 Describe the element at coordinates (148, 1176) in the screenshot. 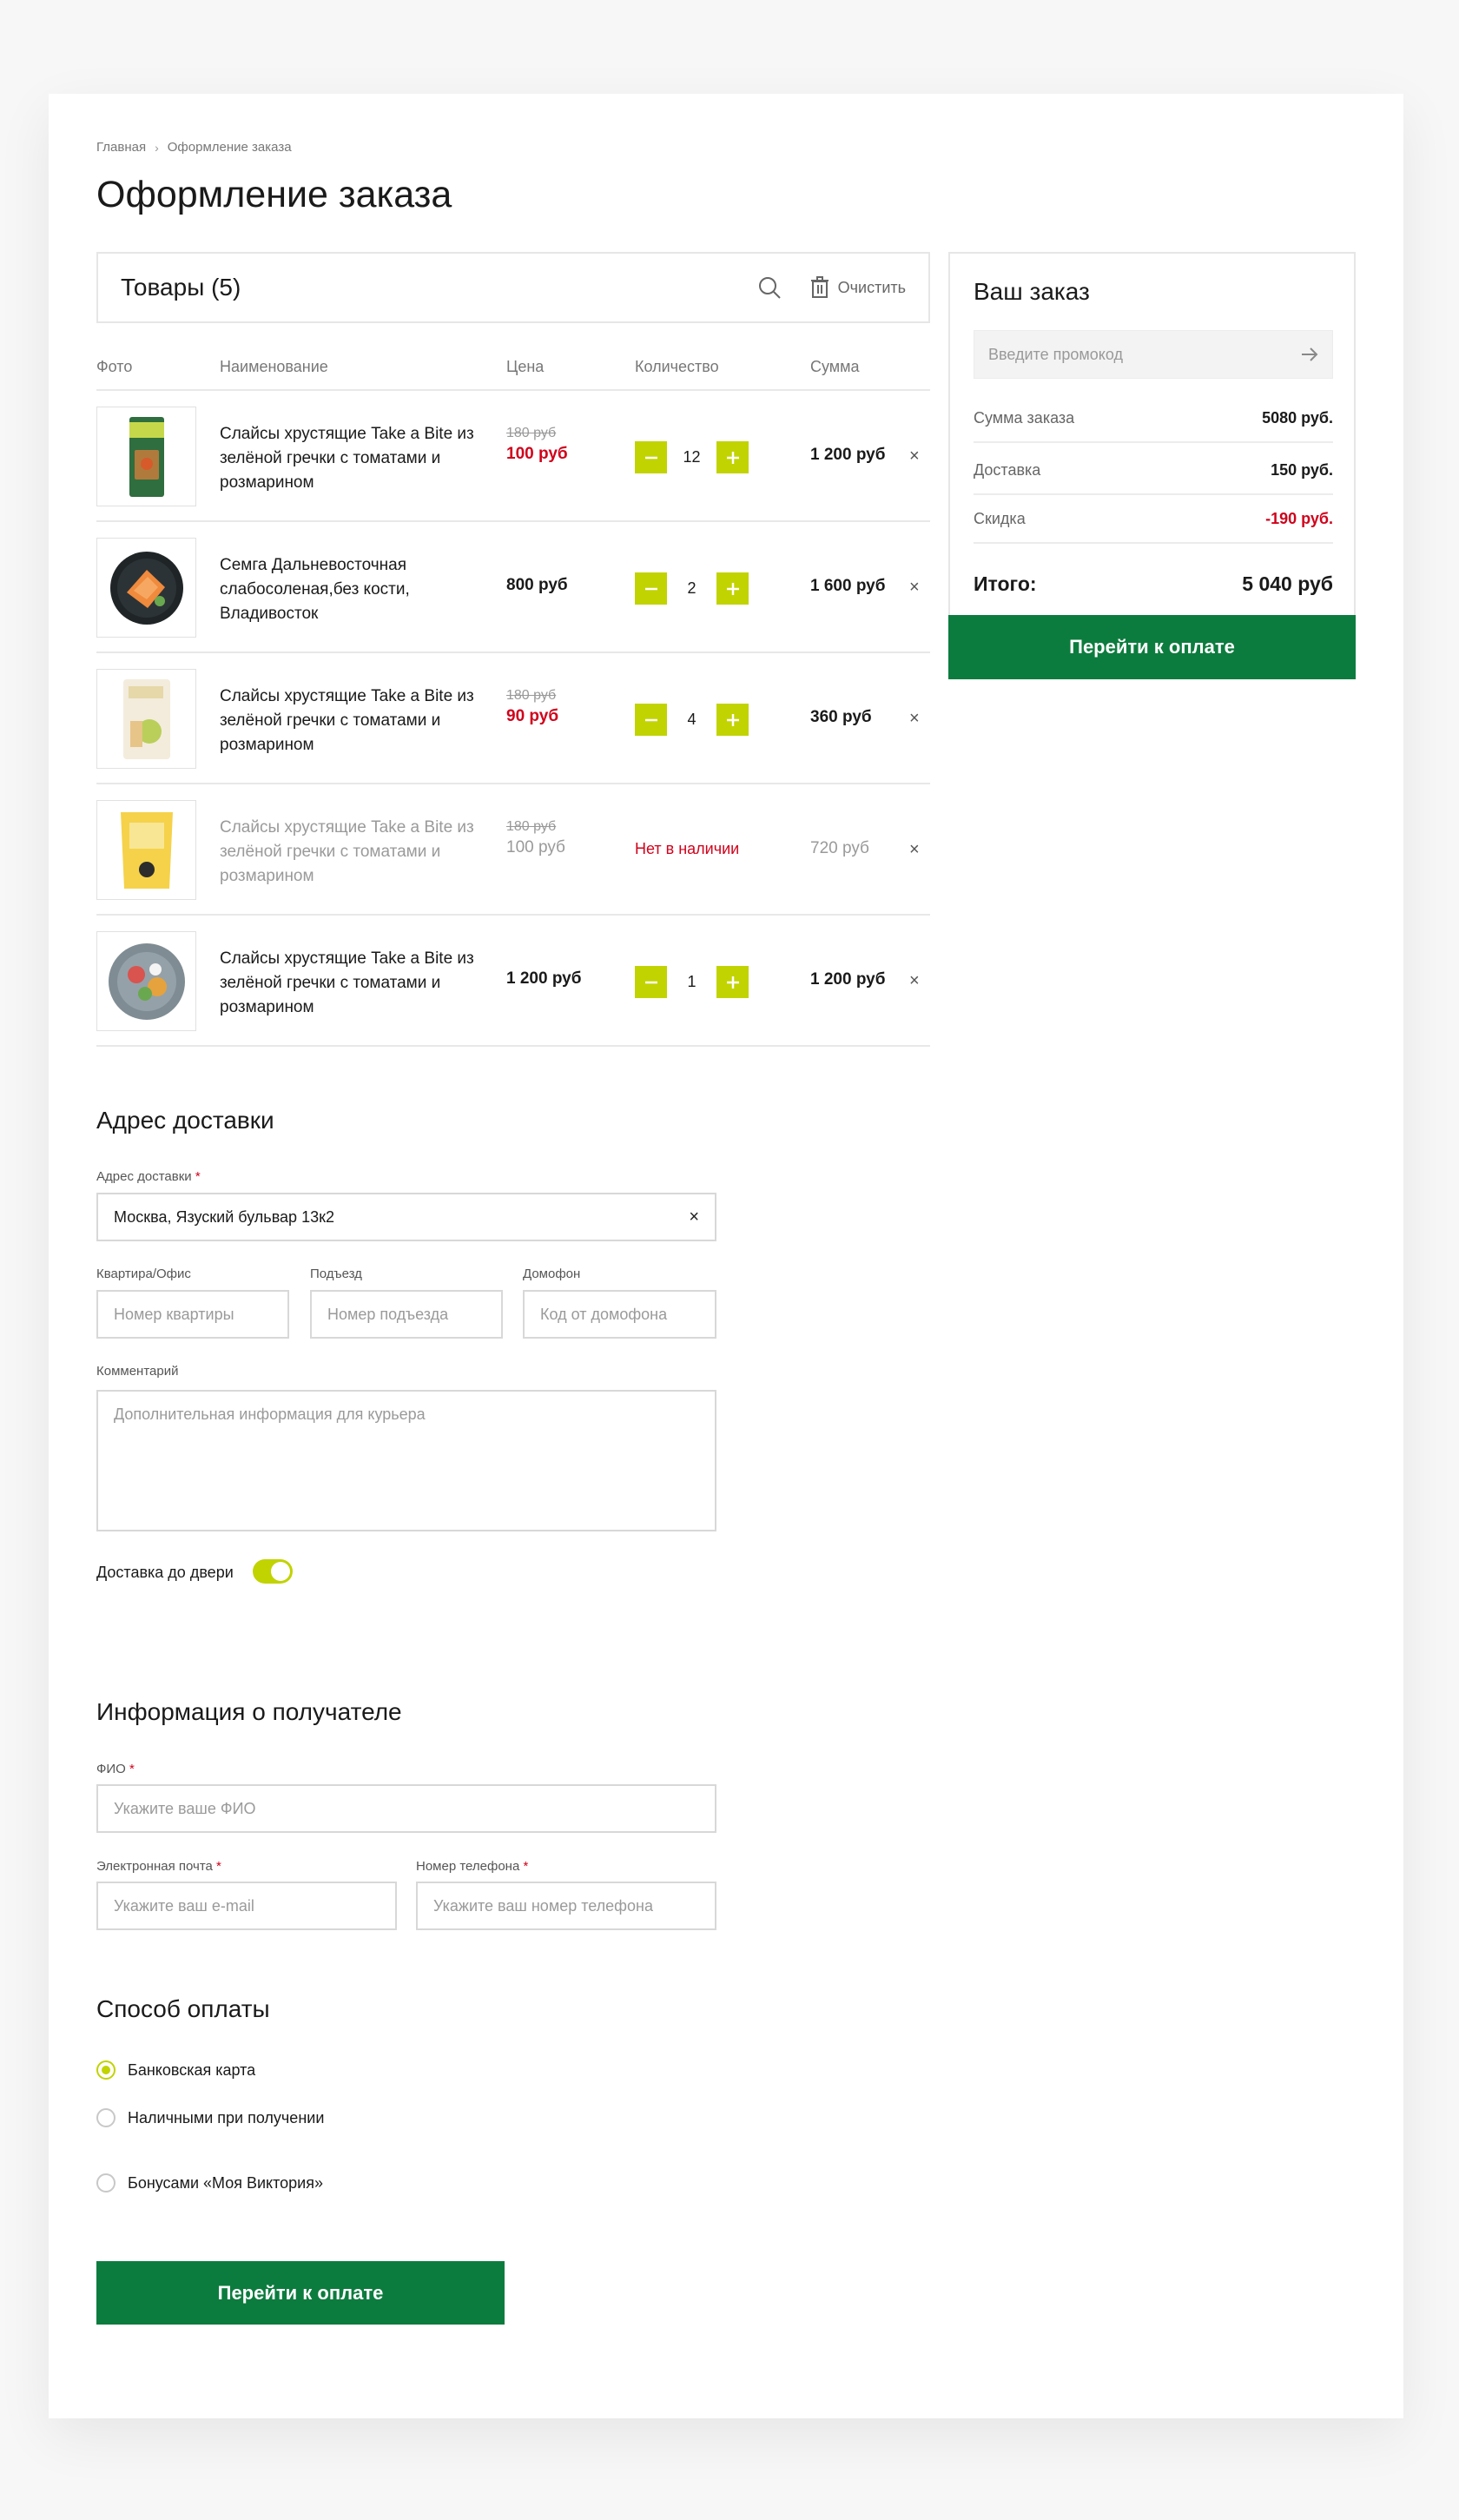

I see `address-label: Адрес доставки *` at that location.